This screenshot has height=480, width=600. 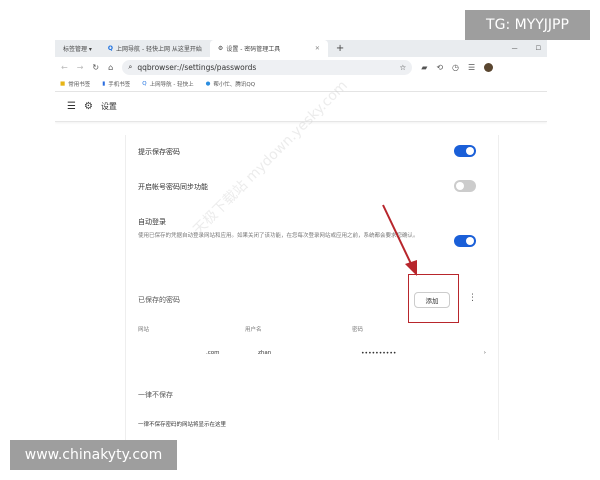 What do you see at coordinates (108, 106) in the screenshot?
I see `page-title: 设置` at bounding box center [108, 106].